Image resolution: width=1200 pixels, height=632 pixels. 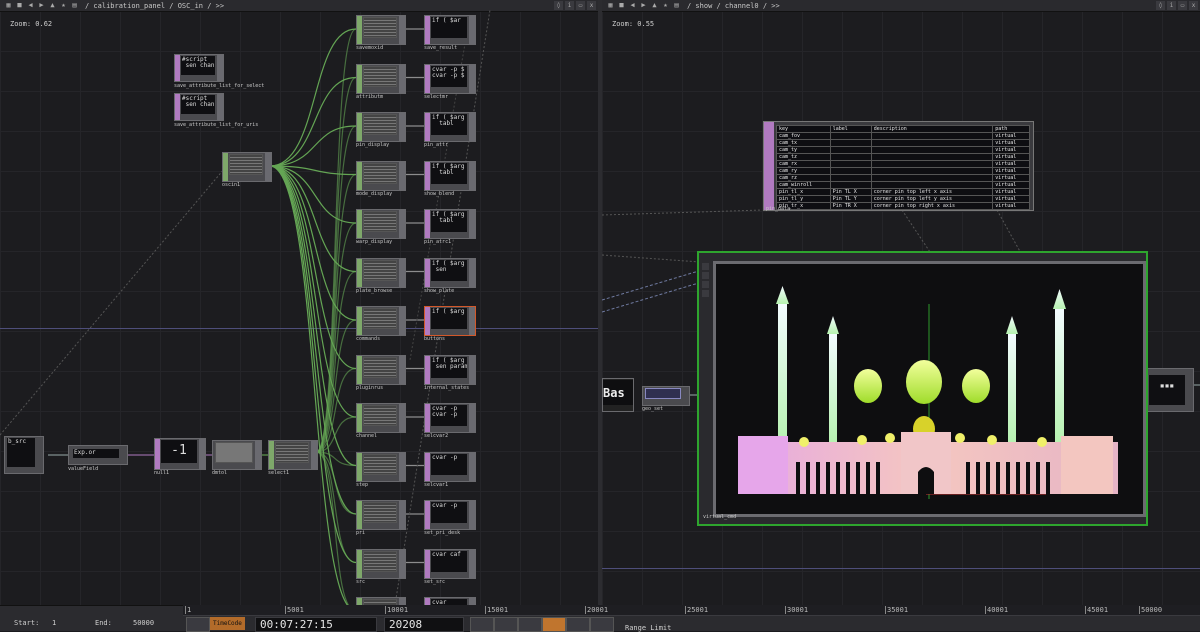 I want to click on timeline-tick: 40001, so click(x=996, y=610).